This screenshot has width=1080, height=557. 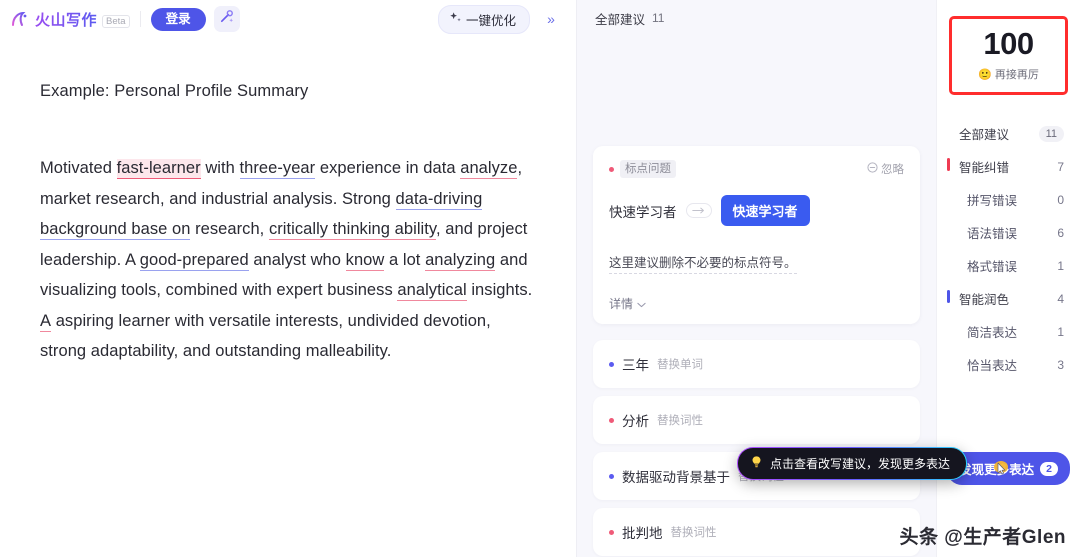 What do you see at coordinates (756, 463) in the screenshot?
I see `lightbulb-icon` at bounding box center [756, 463].